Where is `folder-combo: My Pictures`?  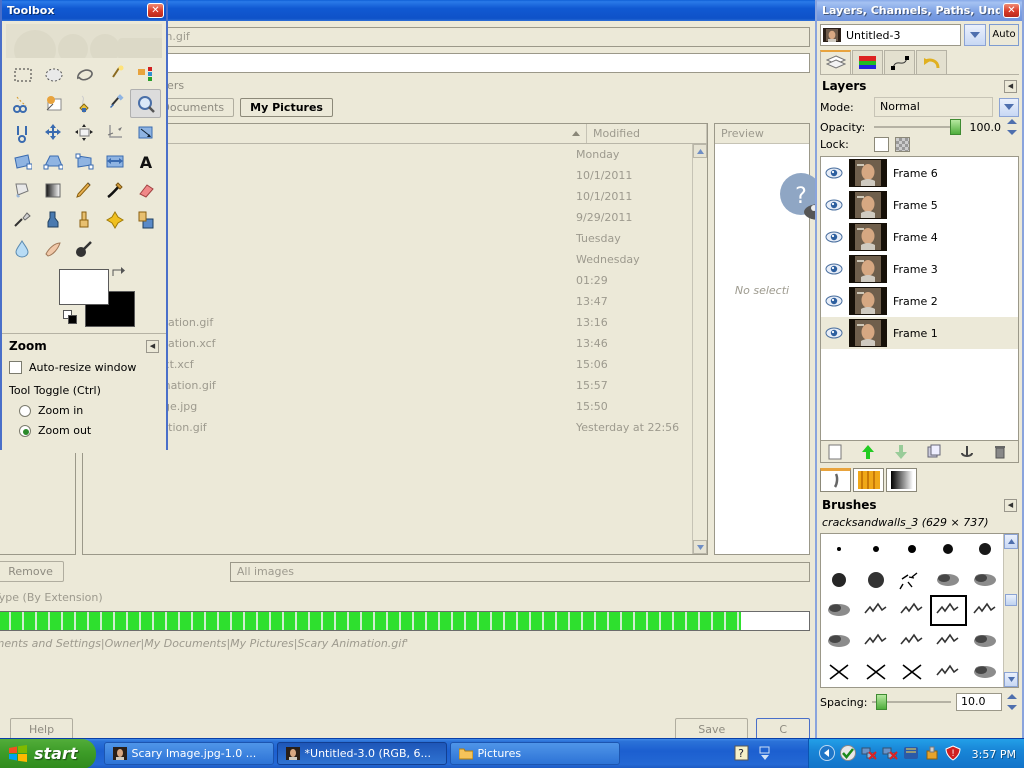 folder-combo: My Pictures is located at coordinates (443, 63).